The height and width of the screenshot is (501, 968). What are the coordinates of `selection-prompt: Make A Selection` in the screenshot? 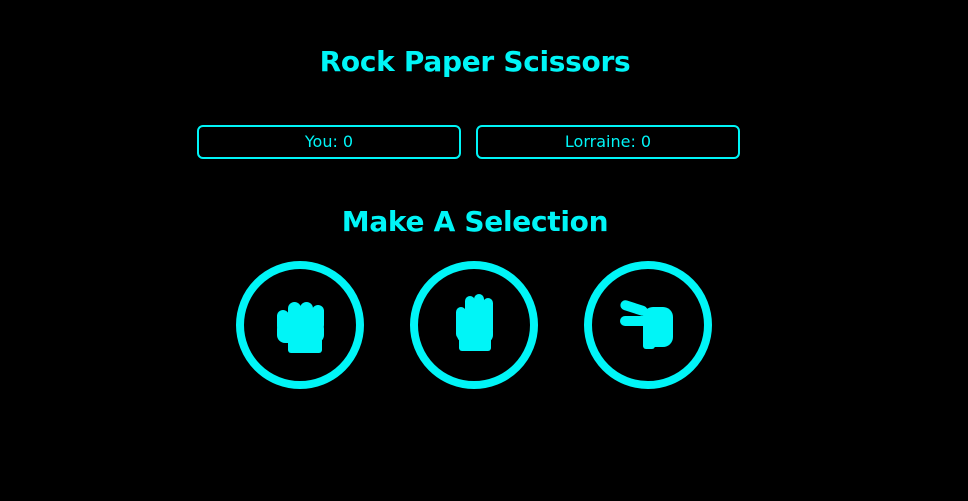 It's located at (475, 221).